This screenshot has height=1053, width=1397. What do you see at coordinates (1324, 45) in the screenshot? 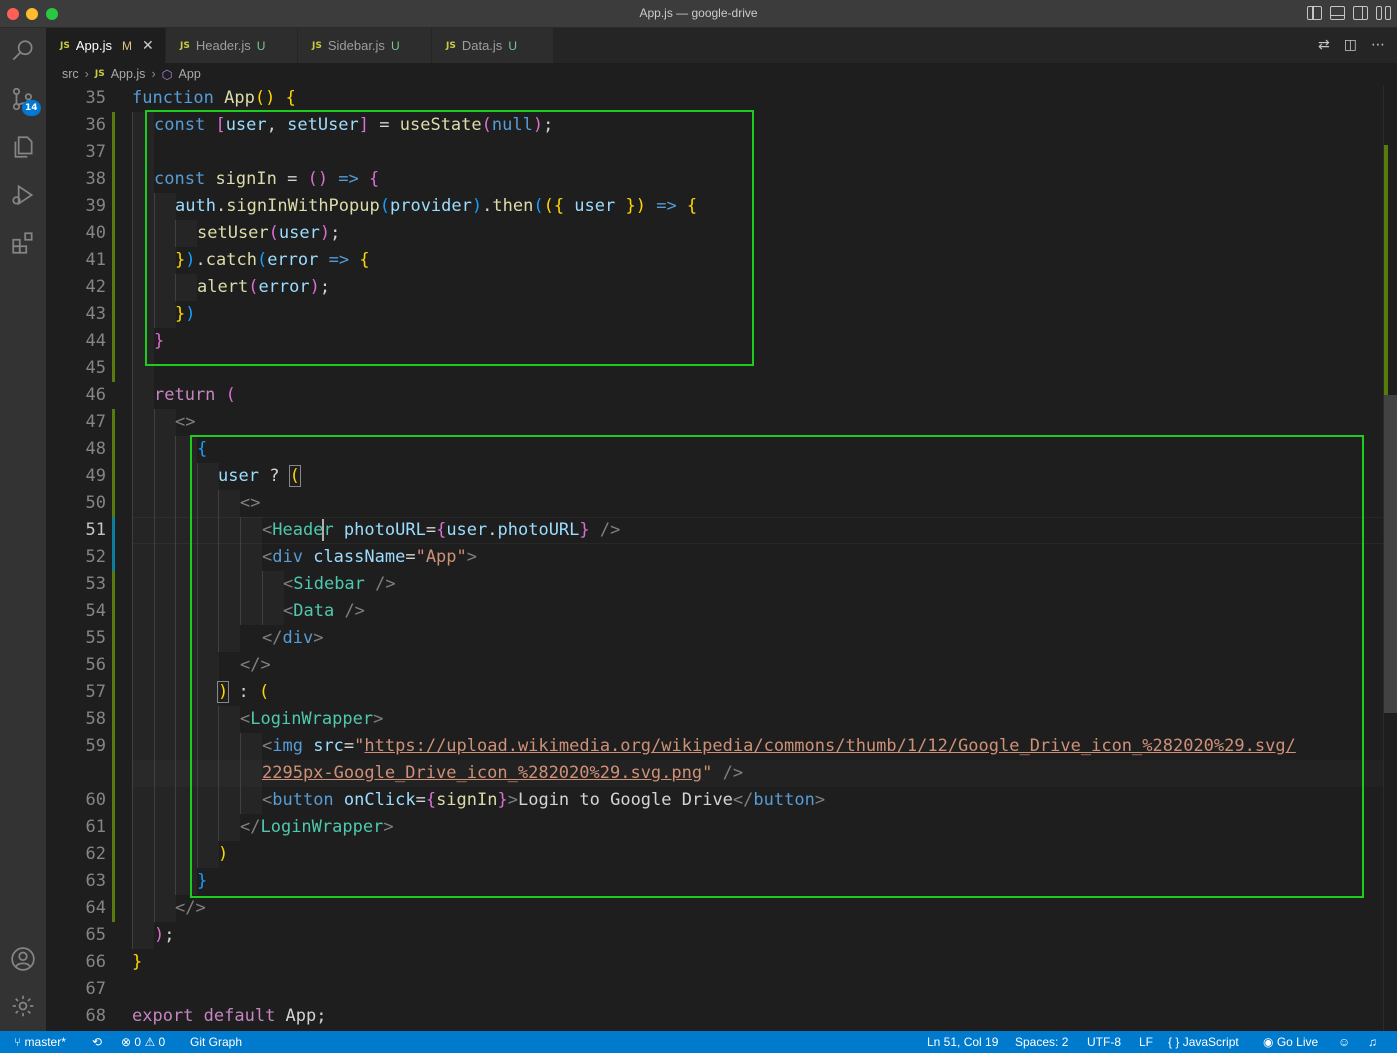
I see `open-changes-icon: ⇄` at bounding box center [1324, 45].